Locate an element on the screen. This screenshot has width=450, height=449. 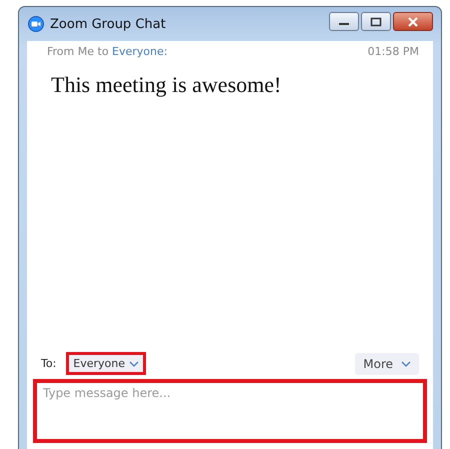
message-text: This meeting is awesome! is located at coordinates (166, 84).